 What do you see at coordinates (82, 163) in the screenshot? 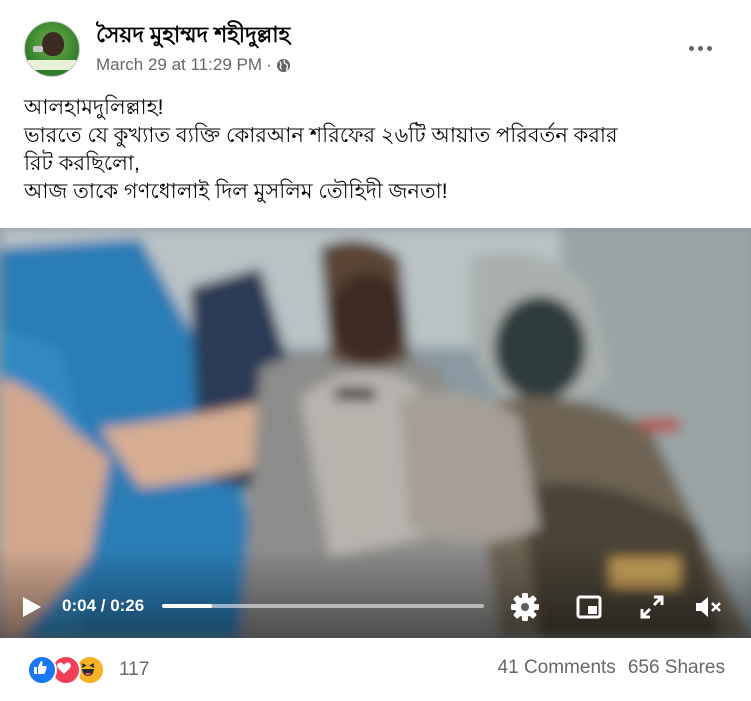
I see `caption-line: রিট করছিলো,` at bounding box center [82, 163].